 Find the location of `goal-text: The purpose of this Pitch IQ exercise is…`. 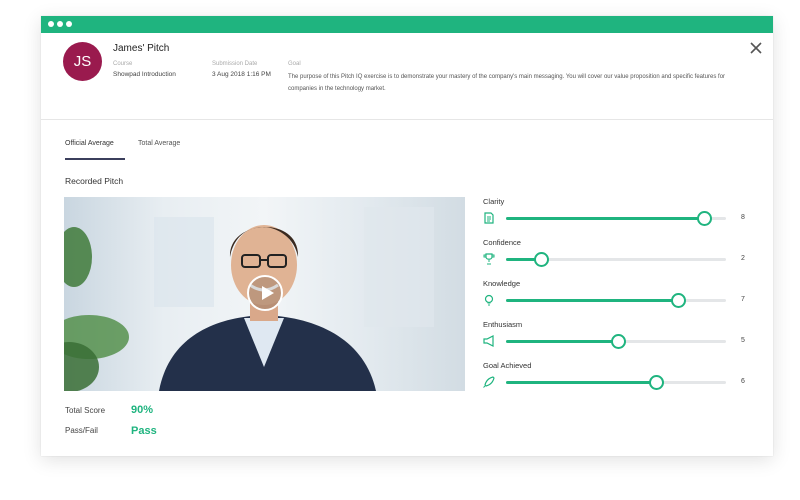

goal-text: The purpose of this Pitch IQ exercise is… is located at coordinates (507, 83).